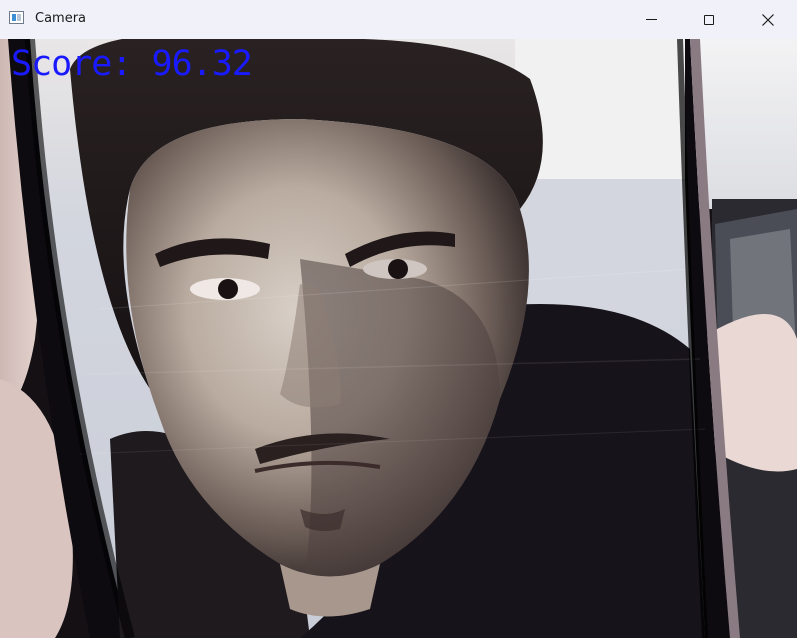 This screenshot has width=797, height=638. I want to click on title-bar: Camera, so click(398, 19).